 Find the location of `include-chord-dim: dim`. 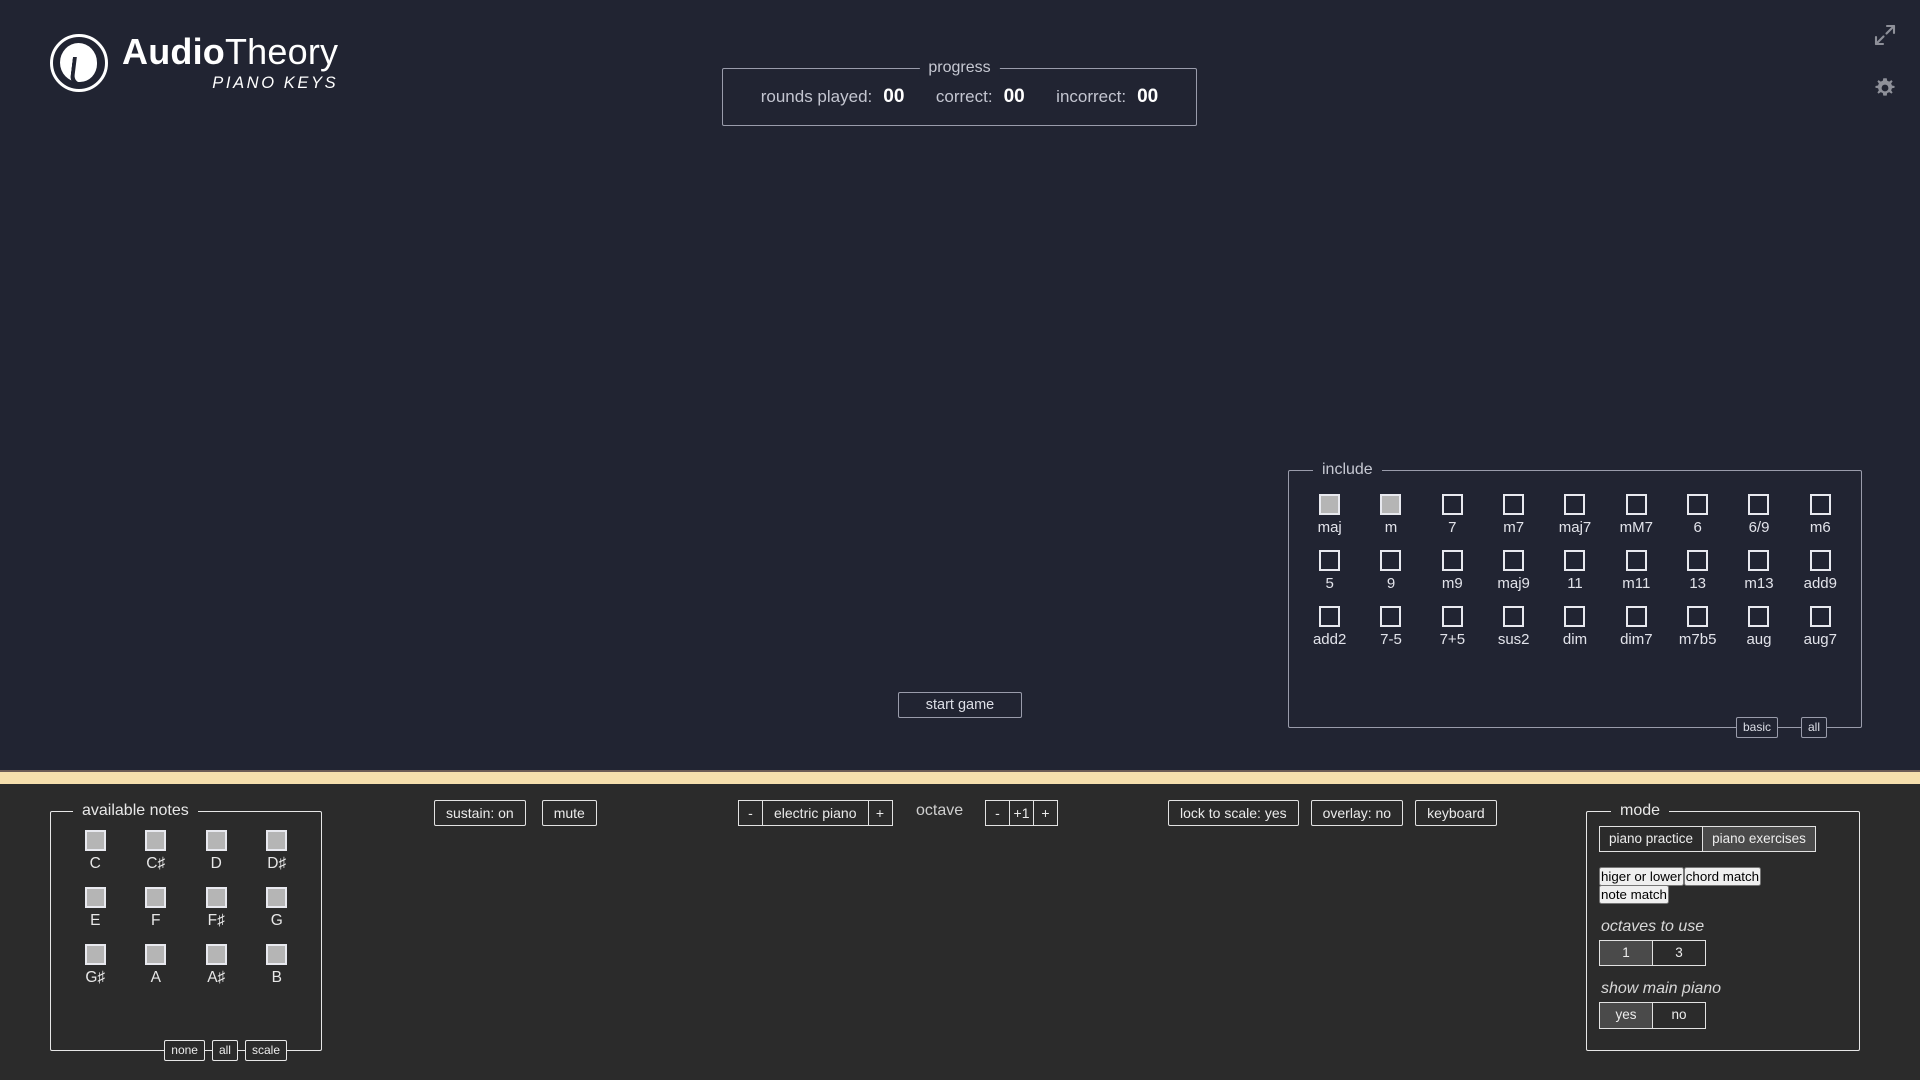

include-chord-dim: dim is located at coordinates (1574, 627).